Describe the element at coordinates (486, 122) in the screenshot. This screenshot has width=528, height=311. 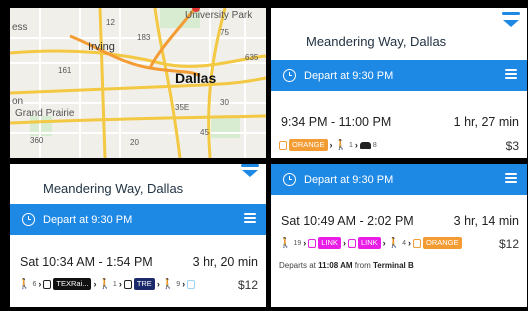
I see `trip-duration: 1 hr, 27 min` at that location.